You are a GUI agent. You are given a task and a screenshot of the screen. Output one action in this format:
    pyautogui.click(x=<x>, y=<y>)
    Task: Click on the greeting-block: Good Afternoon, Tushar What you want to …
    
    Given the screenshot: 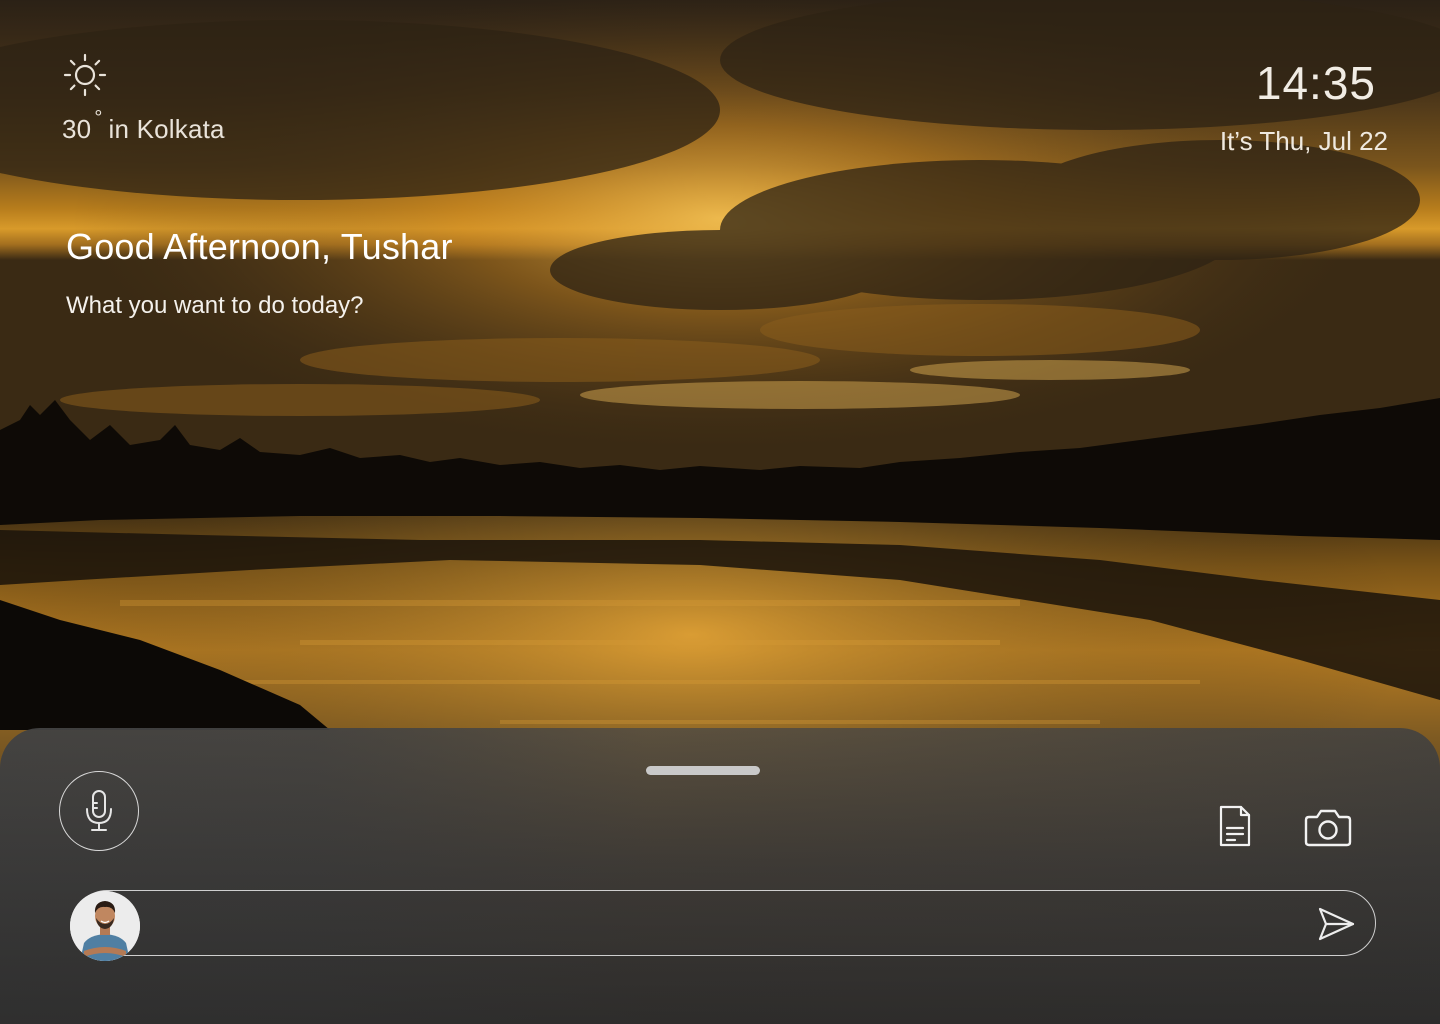 What is the action you would take?
    pyautogui.click(x=259, y=273)
    